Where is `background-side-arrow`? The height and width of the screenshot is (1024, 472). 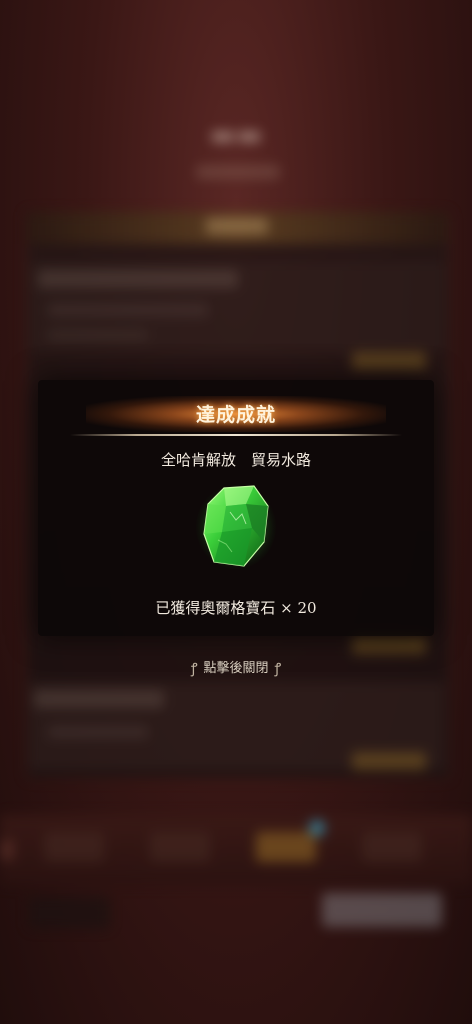 background-side-arrow is located at coordinates (7, 850).